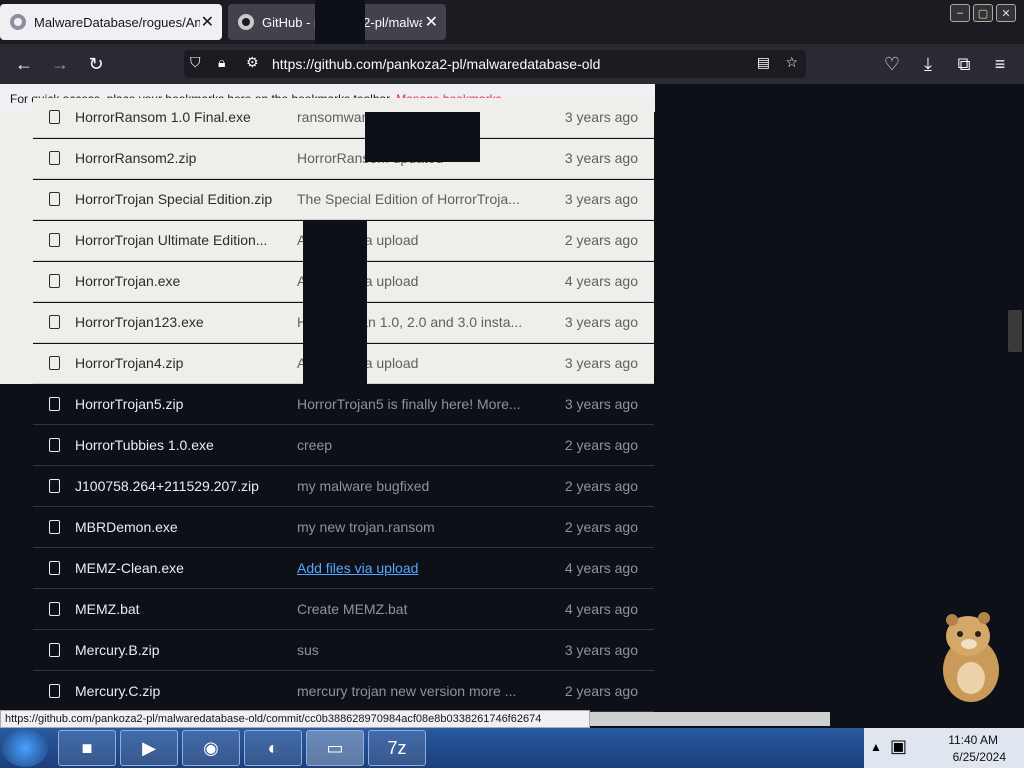 This screenshot has height=768, width=1024. I want to click on commit-message-link: Create MEMZ.bat, so click(352, 609).